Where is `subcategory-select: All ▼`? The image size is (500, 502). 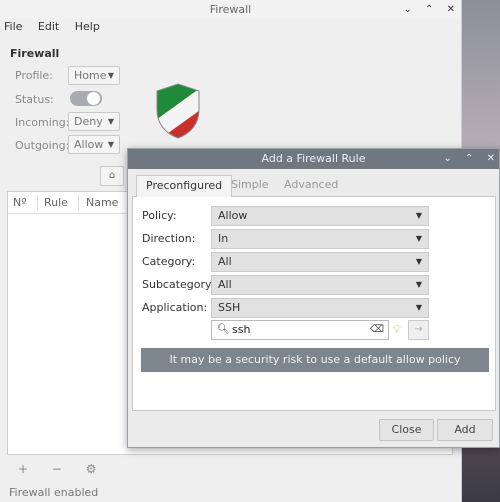
subcategory-select: All ▼ is located at coordinates (320, 285).